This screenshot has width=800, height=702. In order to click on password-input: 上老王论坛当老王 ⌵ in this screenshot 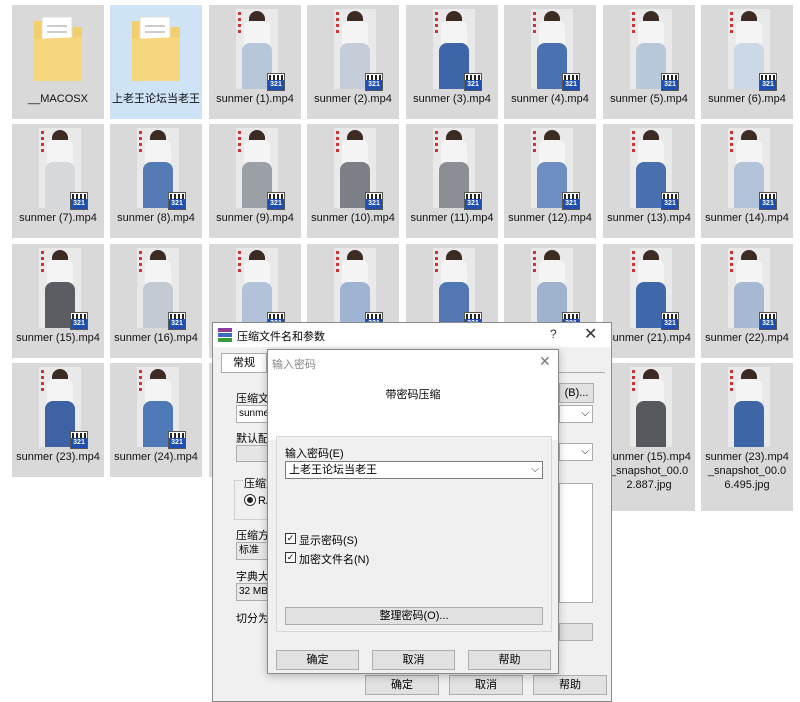, I will do `click(414, 470)`.